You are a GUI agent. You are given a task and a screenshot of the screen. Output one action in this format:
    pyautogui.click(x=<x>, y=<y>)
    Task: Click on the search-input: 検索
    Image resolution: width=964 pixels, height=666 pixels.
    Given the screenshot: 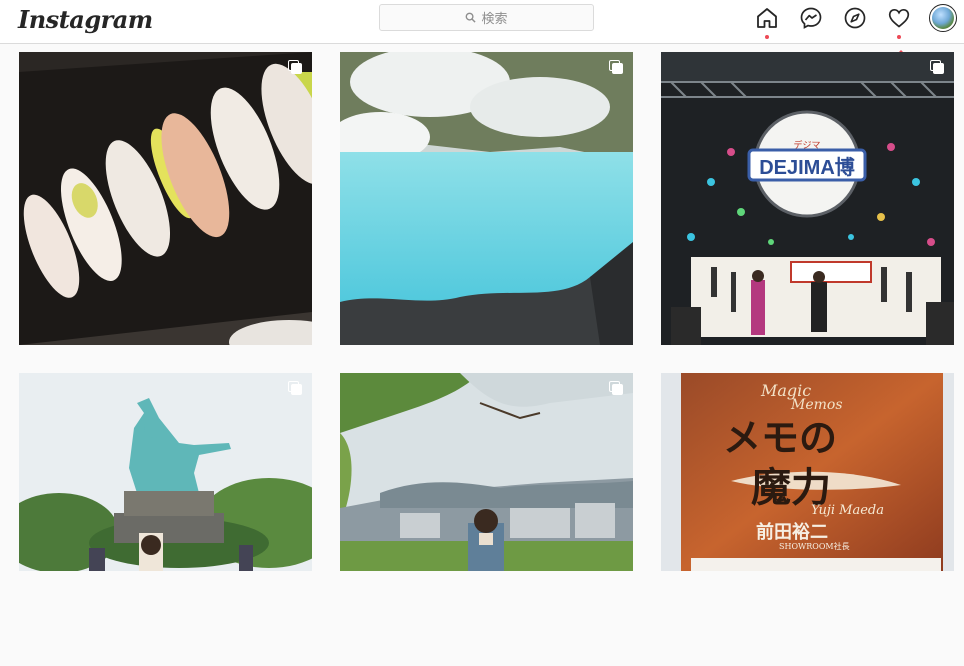 What is the action you would take?
    pyautogui.click(x=486, y=17)
    